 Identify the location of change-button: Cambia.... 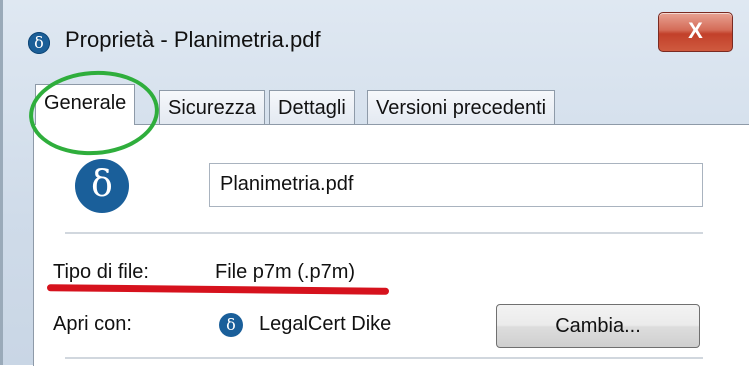
(598, 326).